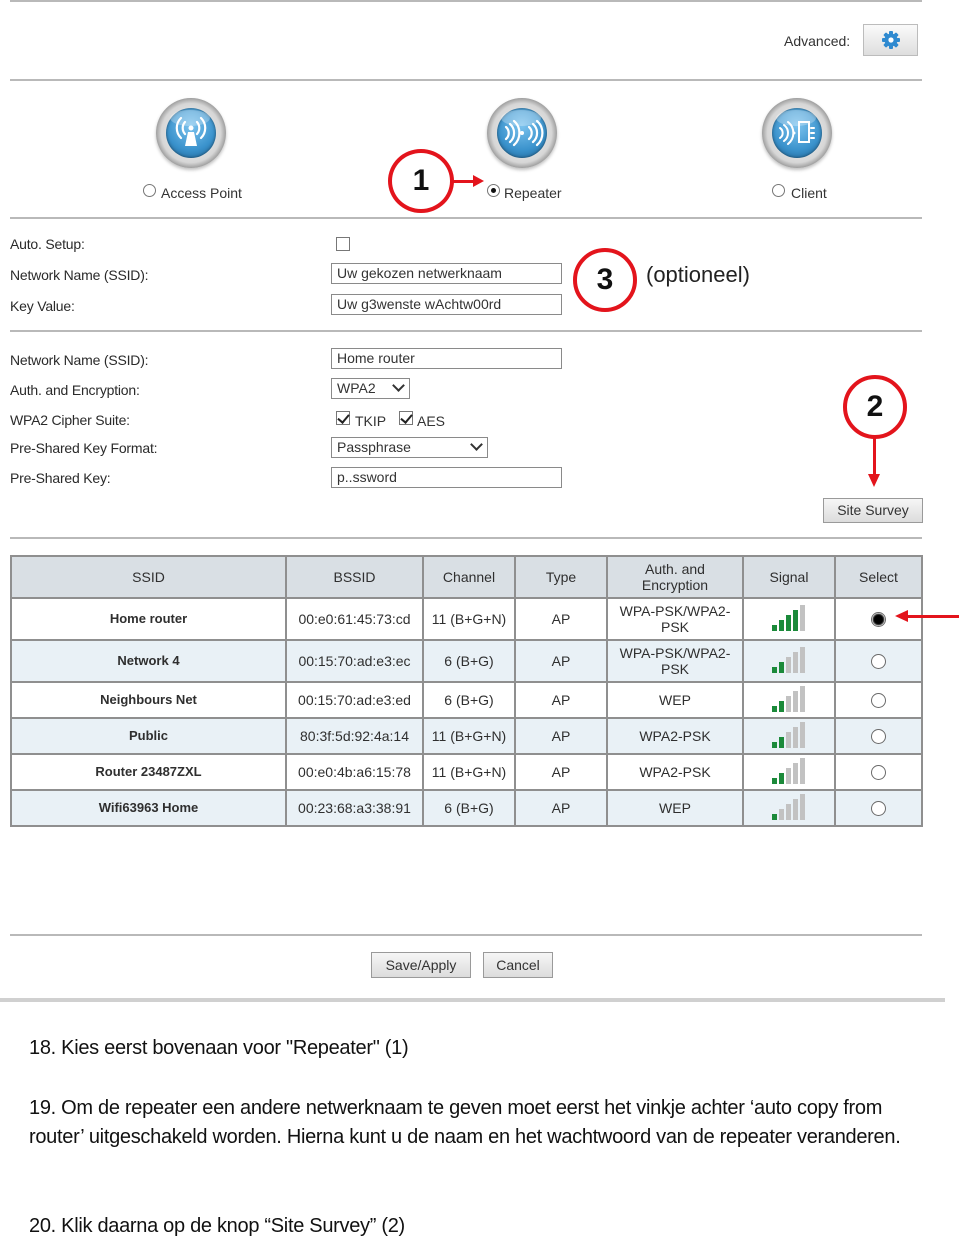  I want to click on bssid-cell: 00:23:68:a3:38:91, so click(354, 808).